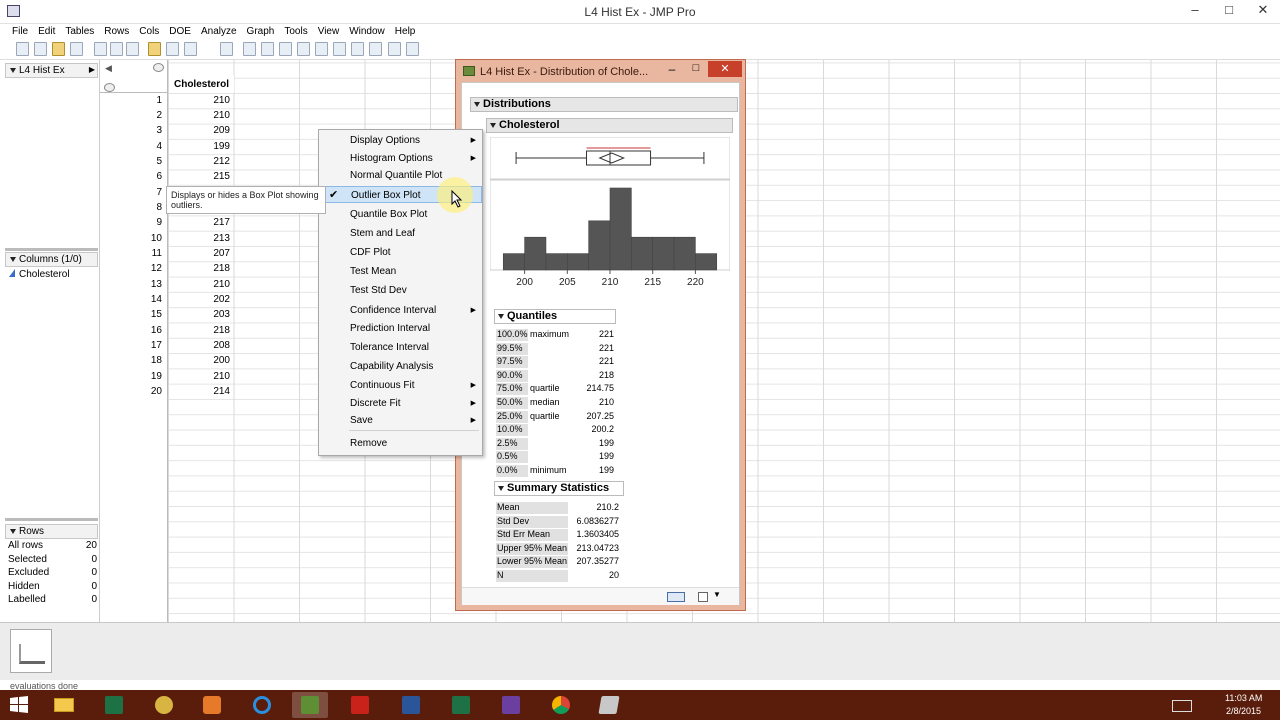  I want to click on menu-item-cdf-plot: CDF Plot, so click(400, 252).